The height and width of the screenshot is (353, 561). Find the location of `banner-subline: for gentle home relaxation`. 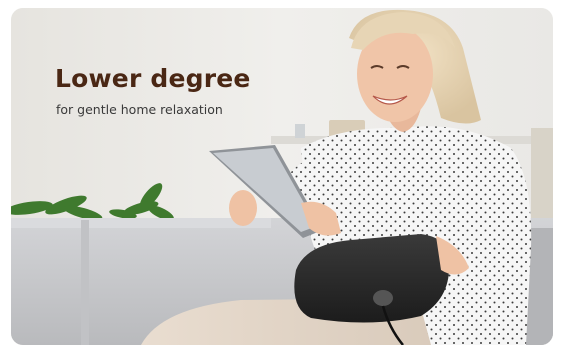

banner-subline: for gentle home relaxation is located at coordinates (139, 109).